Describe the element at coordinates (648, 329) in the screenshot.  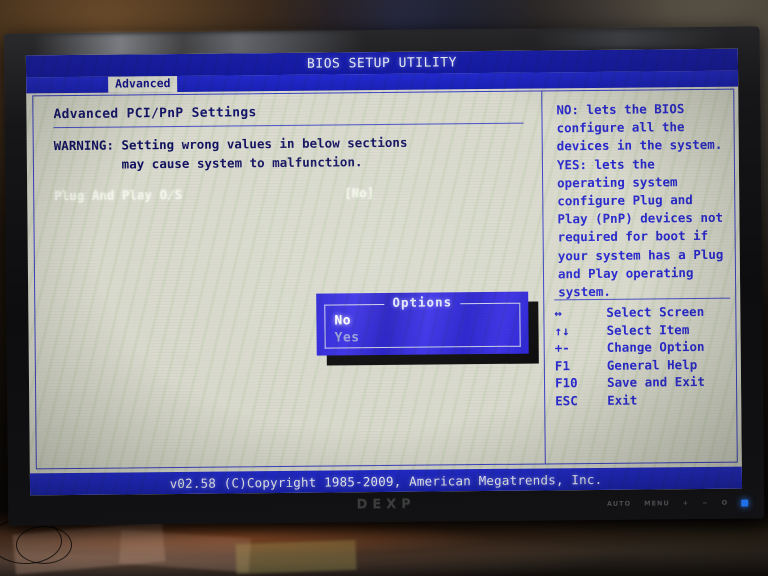
I see `key-description: Select Item` at that location.